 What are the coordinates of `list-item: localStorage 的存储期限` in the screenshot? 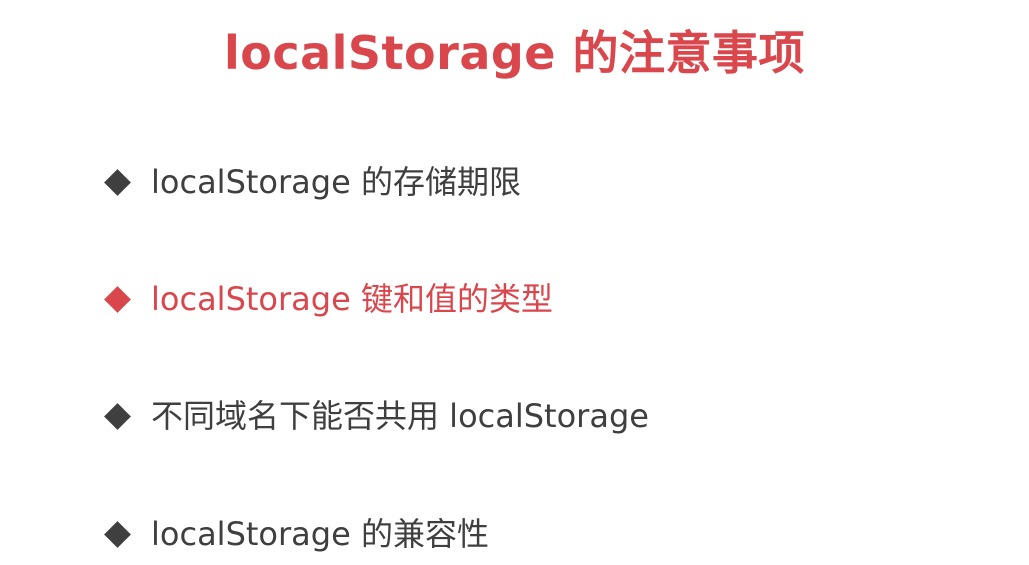 It's located at (312, 182).